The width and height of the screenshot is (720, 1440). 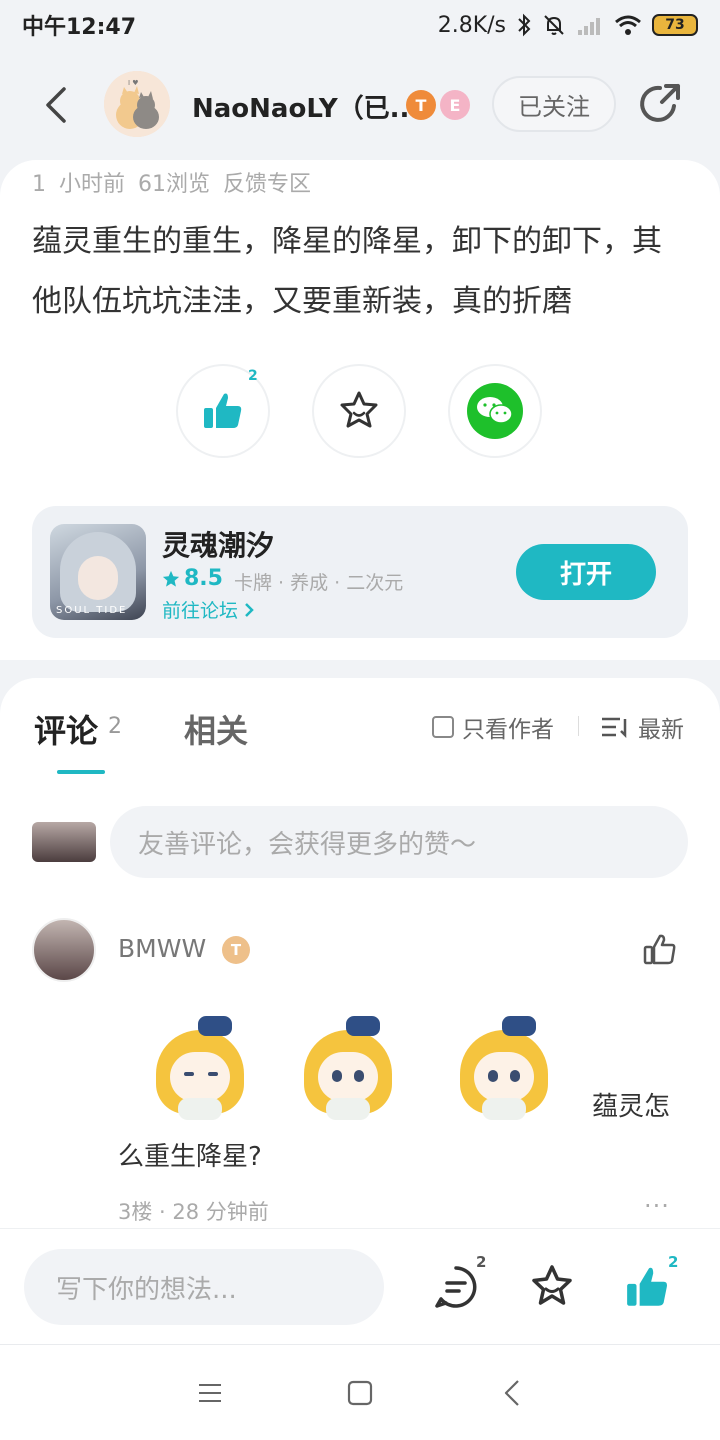 What do you see at coordinates (64, 842) in the screenshot?
I see `my-avatar` at bounding box center [64, 842].